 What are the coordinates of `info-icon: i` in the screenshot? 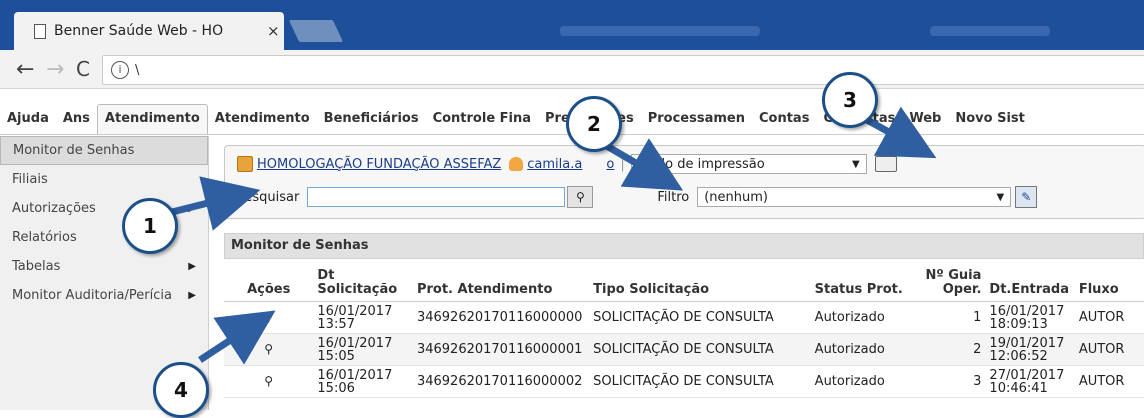 It's located at (120, 70).